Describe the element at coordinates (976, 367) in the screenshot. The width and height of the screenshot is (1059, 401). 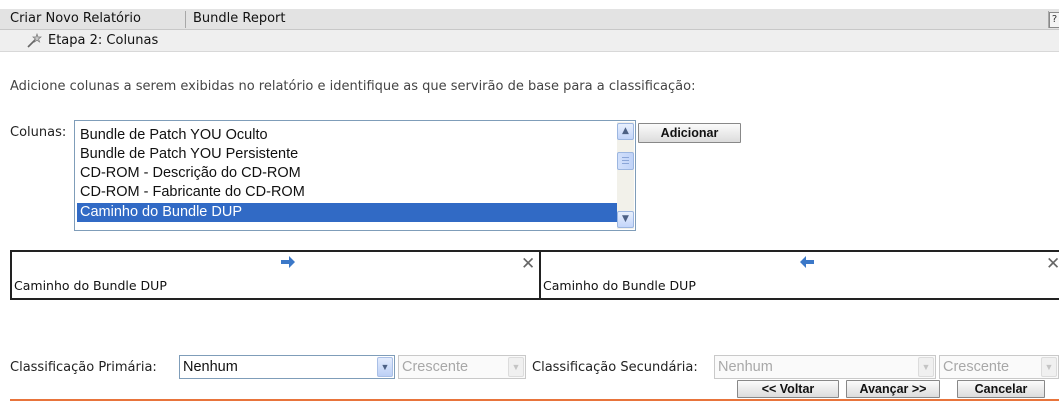
I see `secondary-order-value: Crescente` at that location.